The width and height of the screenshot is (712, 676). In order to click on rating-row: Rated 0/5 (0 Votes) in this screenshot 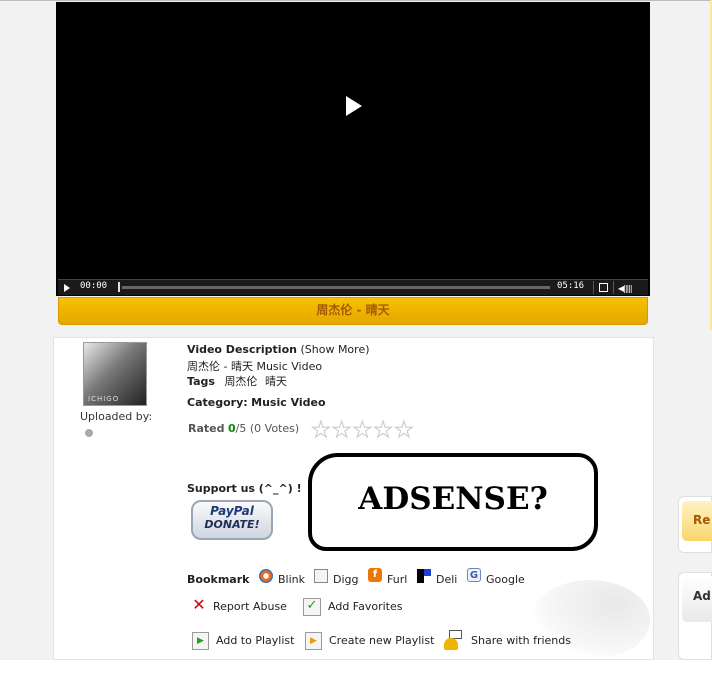, I will do `click(243, 428)`.